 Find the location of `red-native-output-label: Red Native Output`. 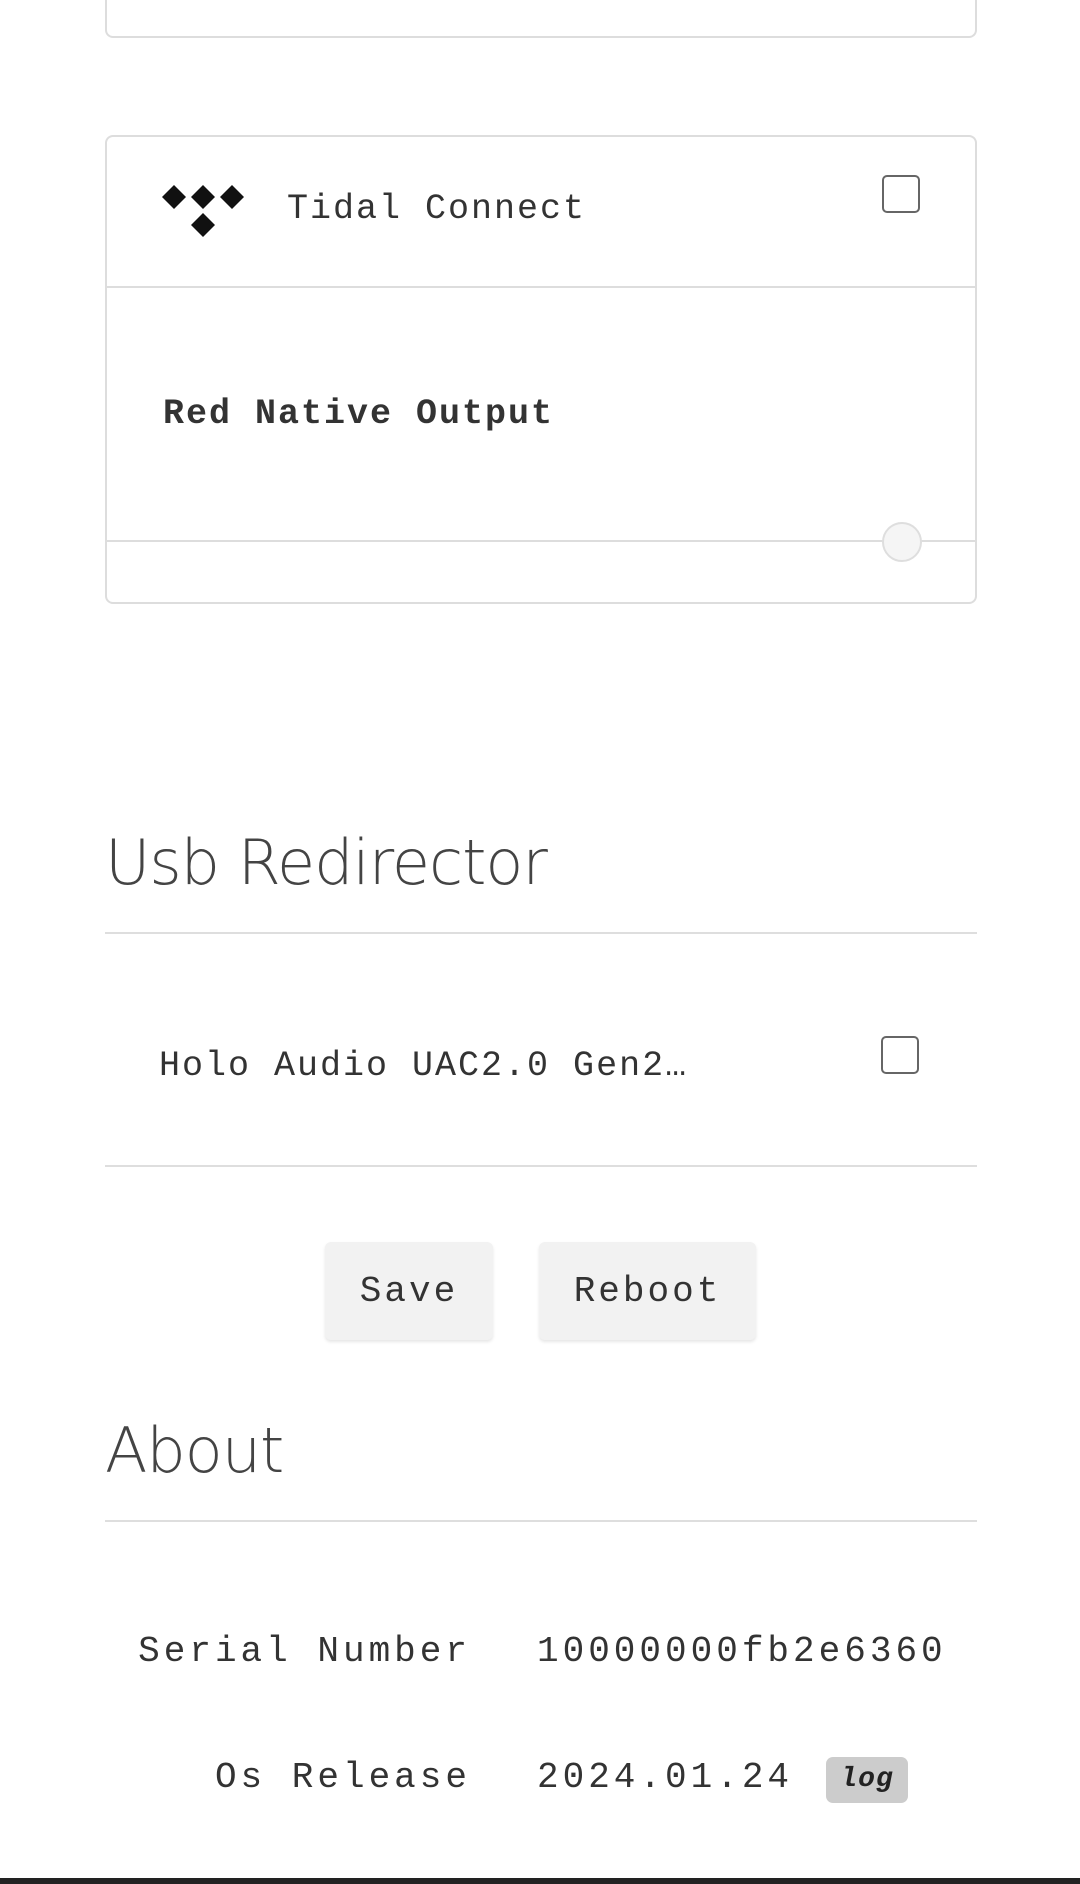

red-native-output-label: Red Native Output is located at coordinates (359, 414).